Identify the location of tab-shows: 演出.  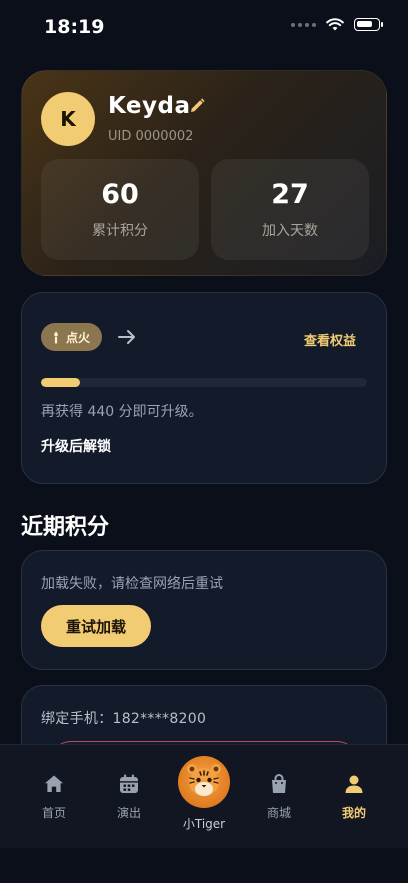
(129, 795).